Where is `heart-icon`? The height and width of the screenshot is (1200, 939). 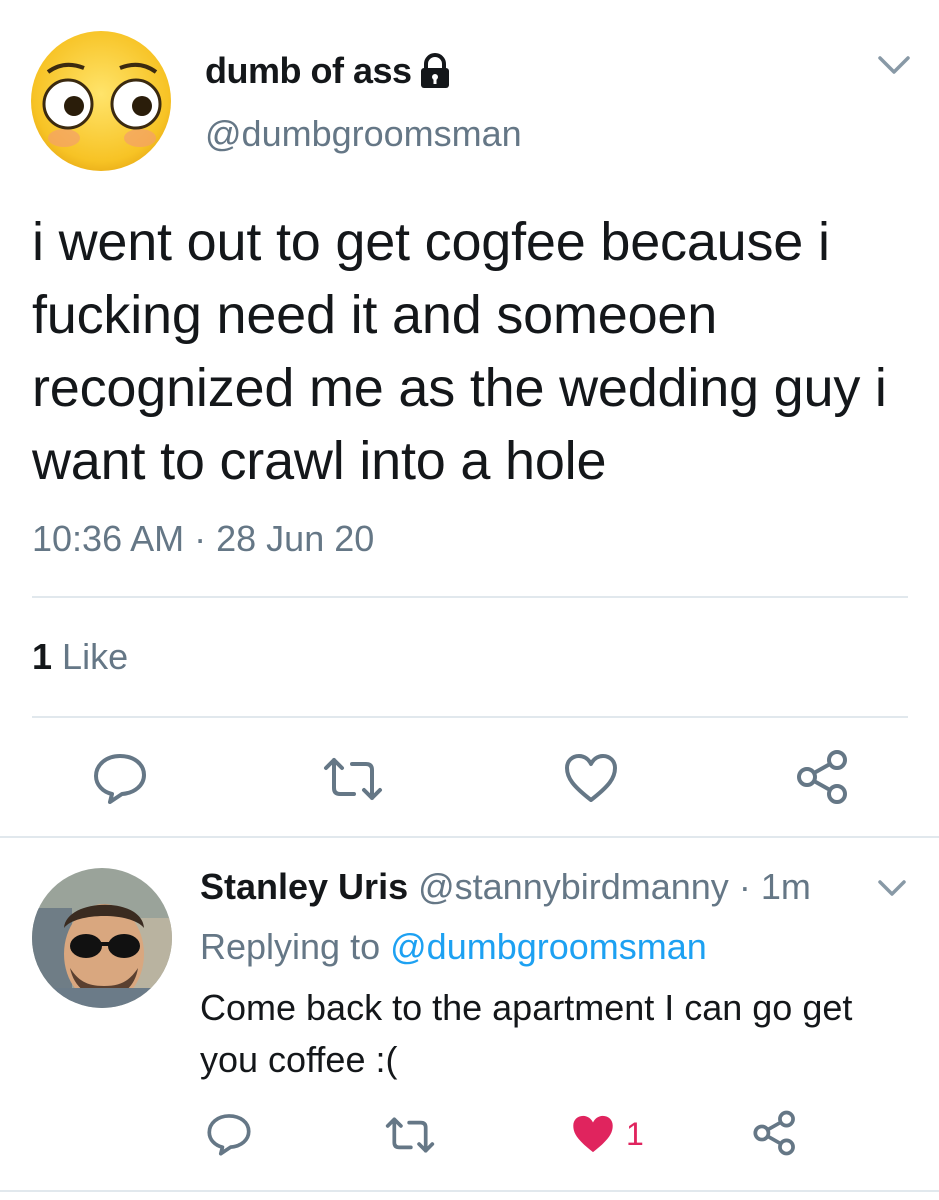 heart-icon is located at coordinates (591, 778).